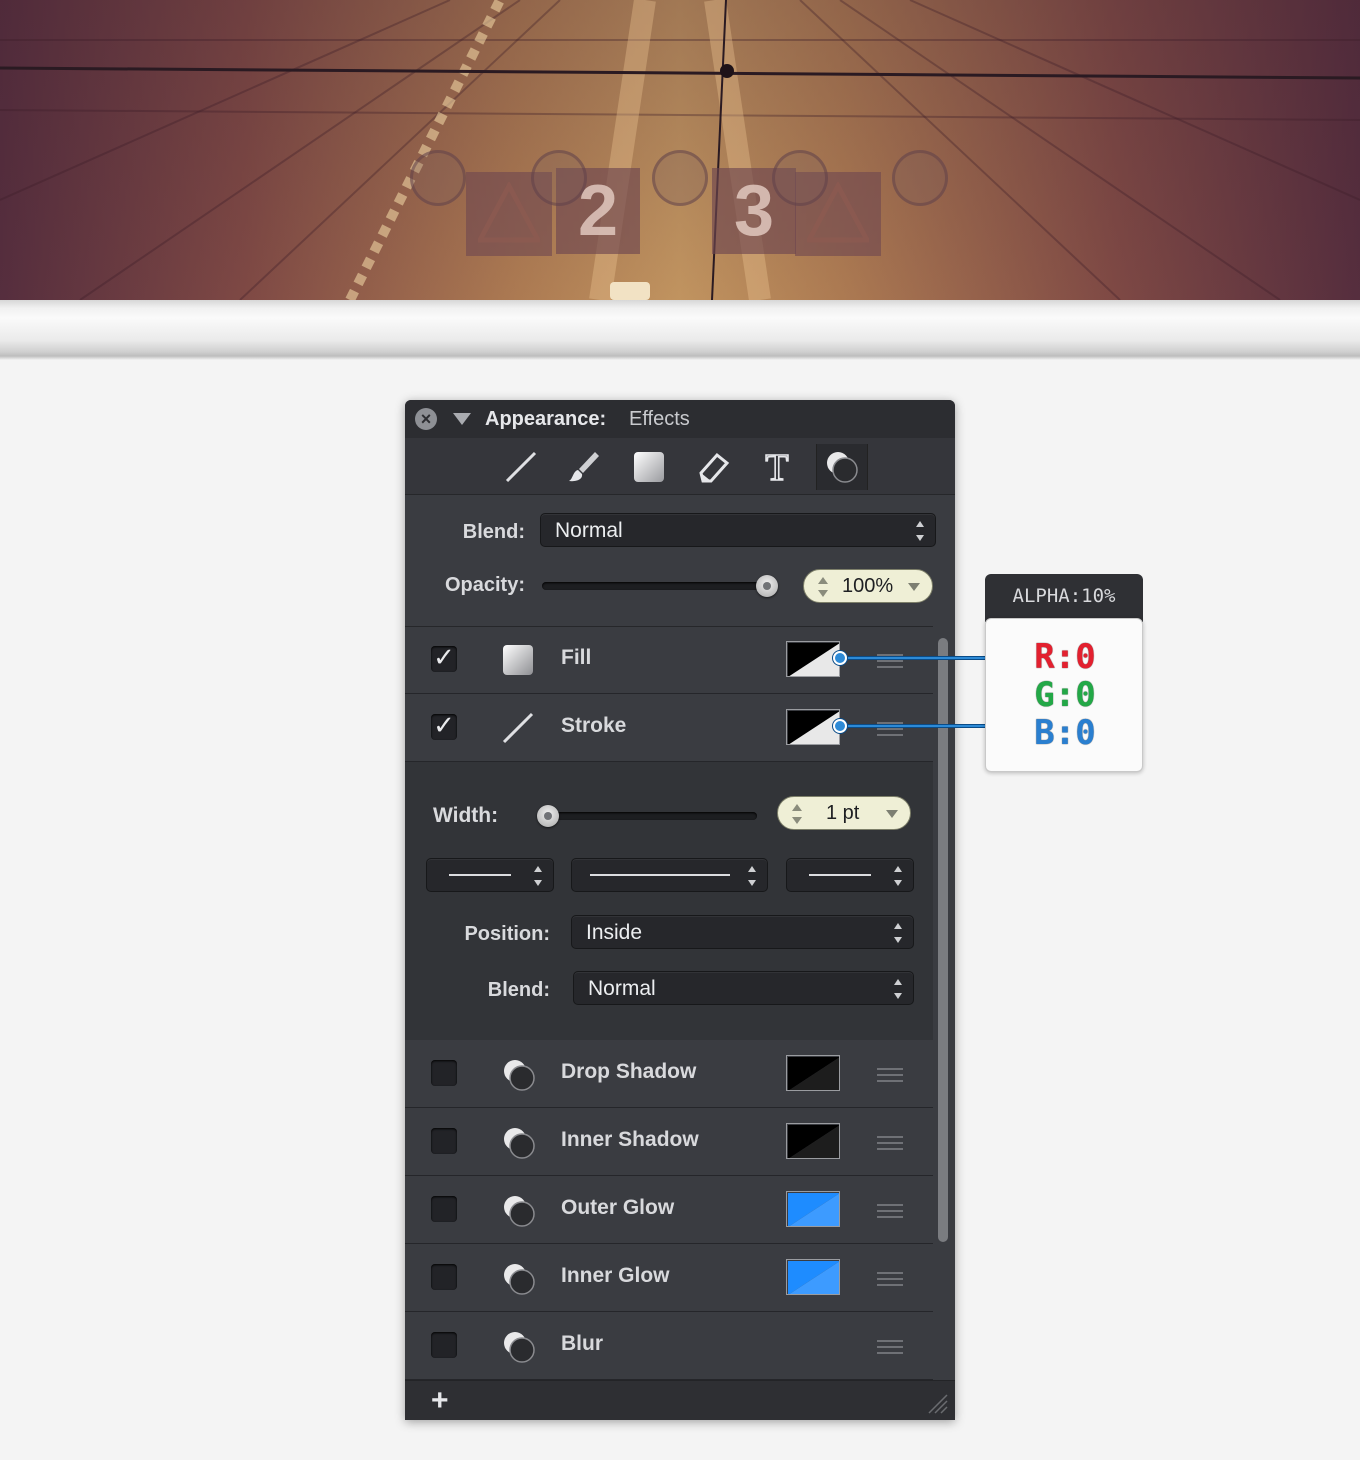 This screenshot has height=1460, width=1360. What do you see at coordinates (444, 1073) in the screenshot?
I see `drop-shadow-checkbox` at bounding box center [444, 1073].